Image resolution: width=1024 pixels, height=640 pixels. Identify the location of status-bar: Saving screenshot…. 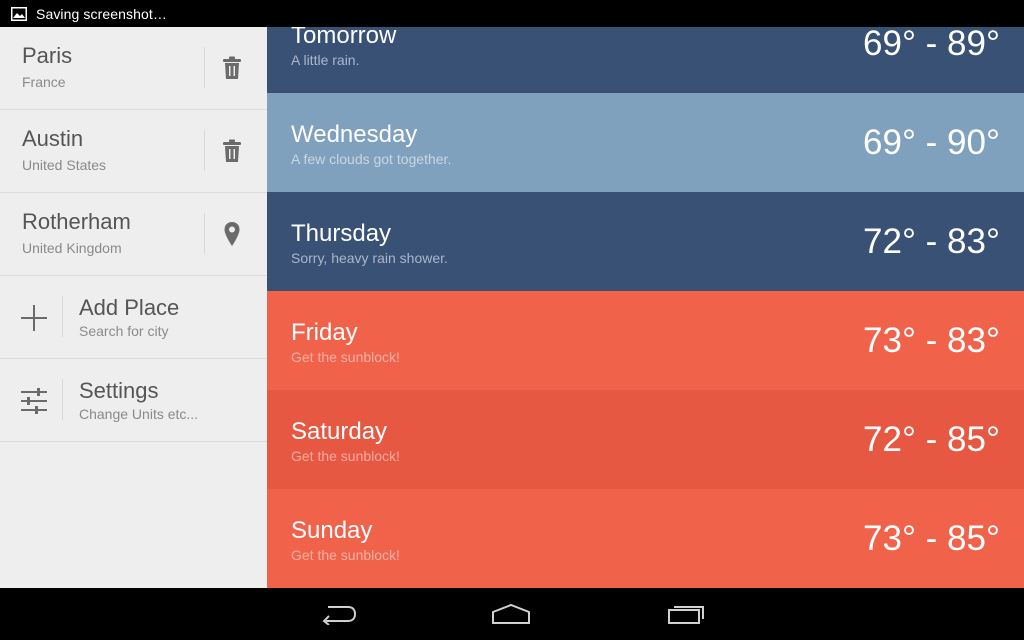
(512, 13).